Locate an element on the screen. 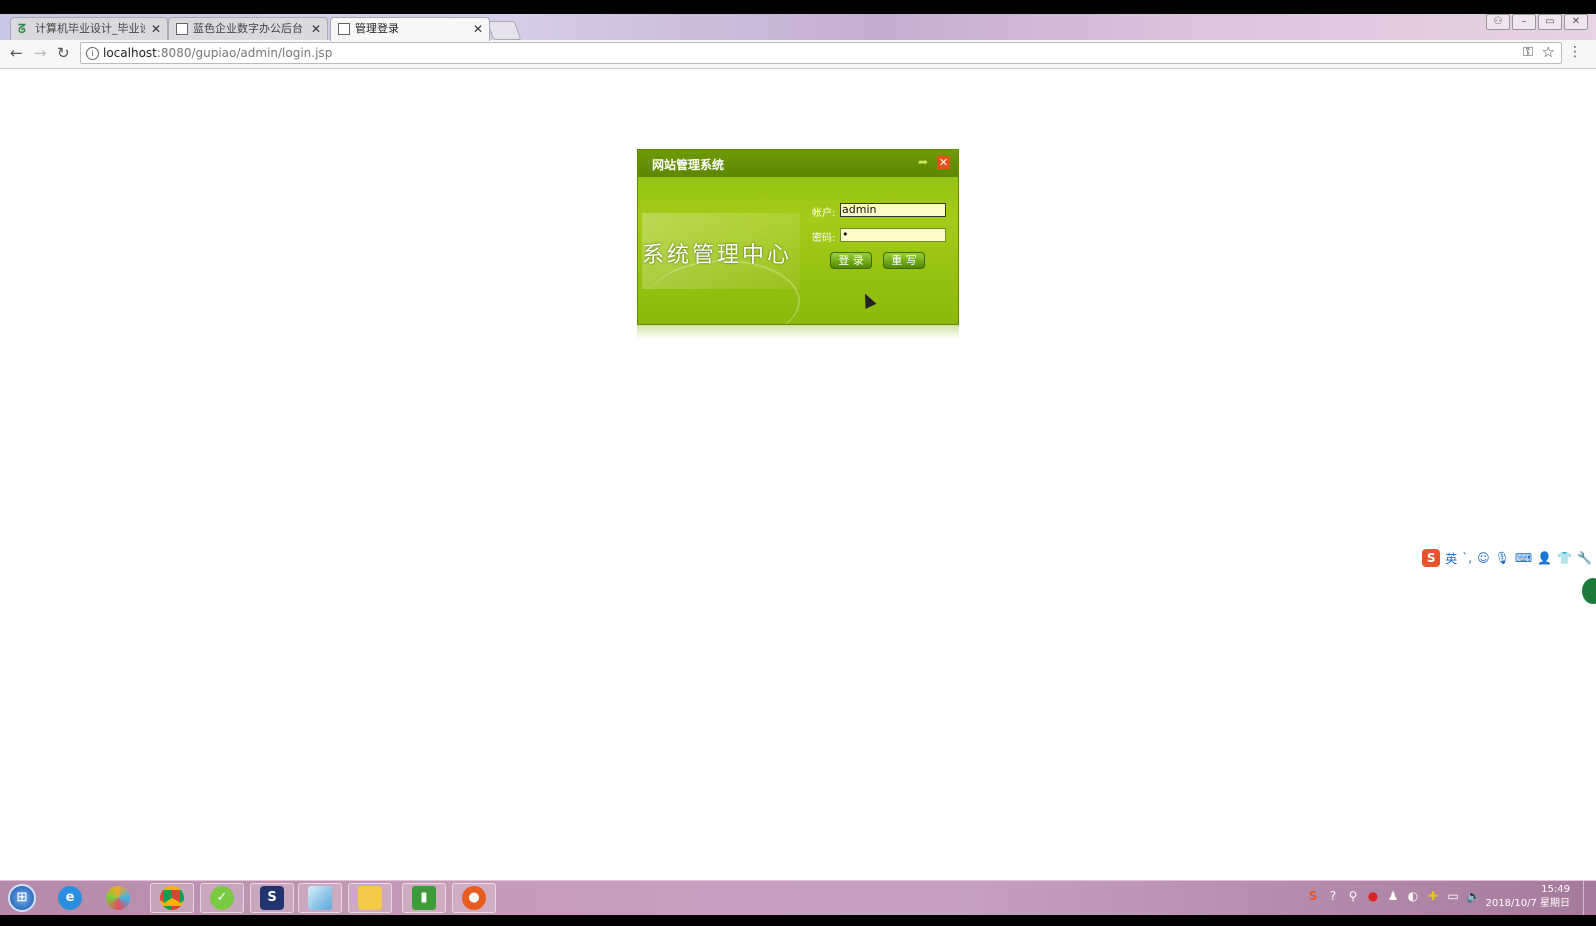 This screenshot has width=1596, height=926. url-path: :8080/gupiao/admin/login.jsp is located at coordinates (244, 53).